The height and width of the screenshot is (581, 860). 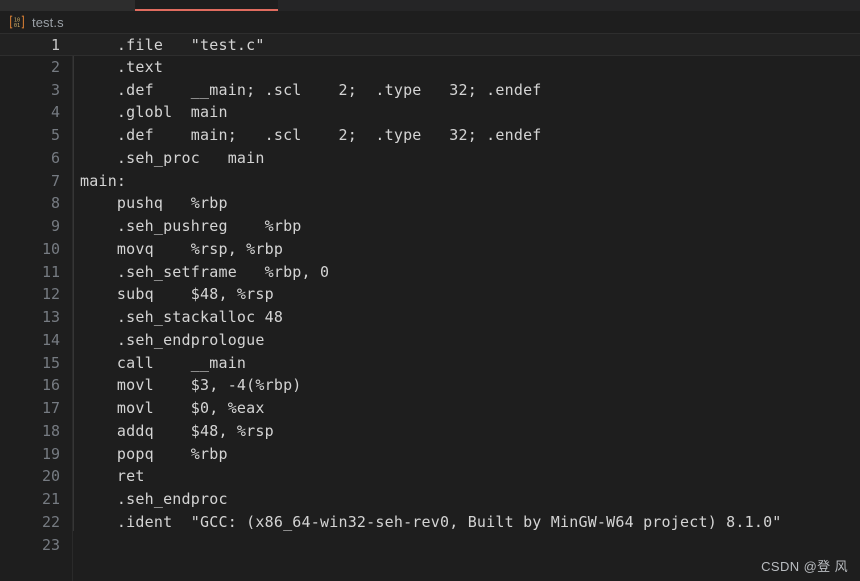 I want to click on line-number: 20, so click(x=50, y=476).